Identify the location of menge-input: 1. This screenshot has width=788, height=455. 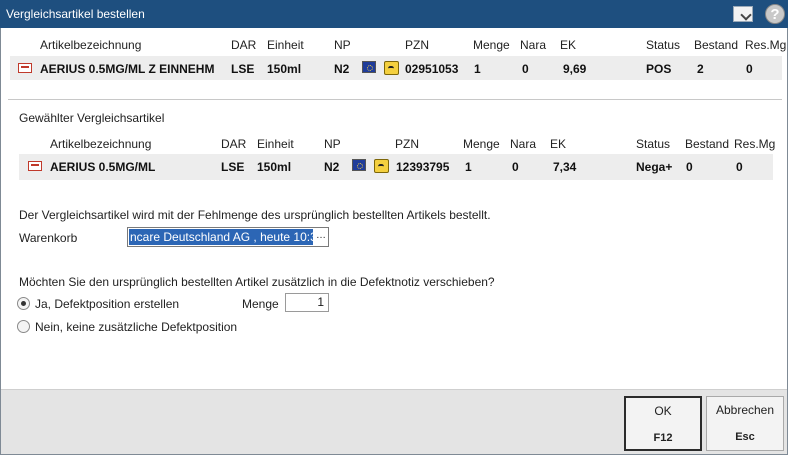
(307, 302).